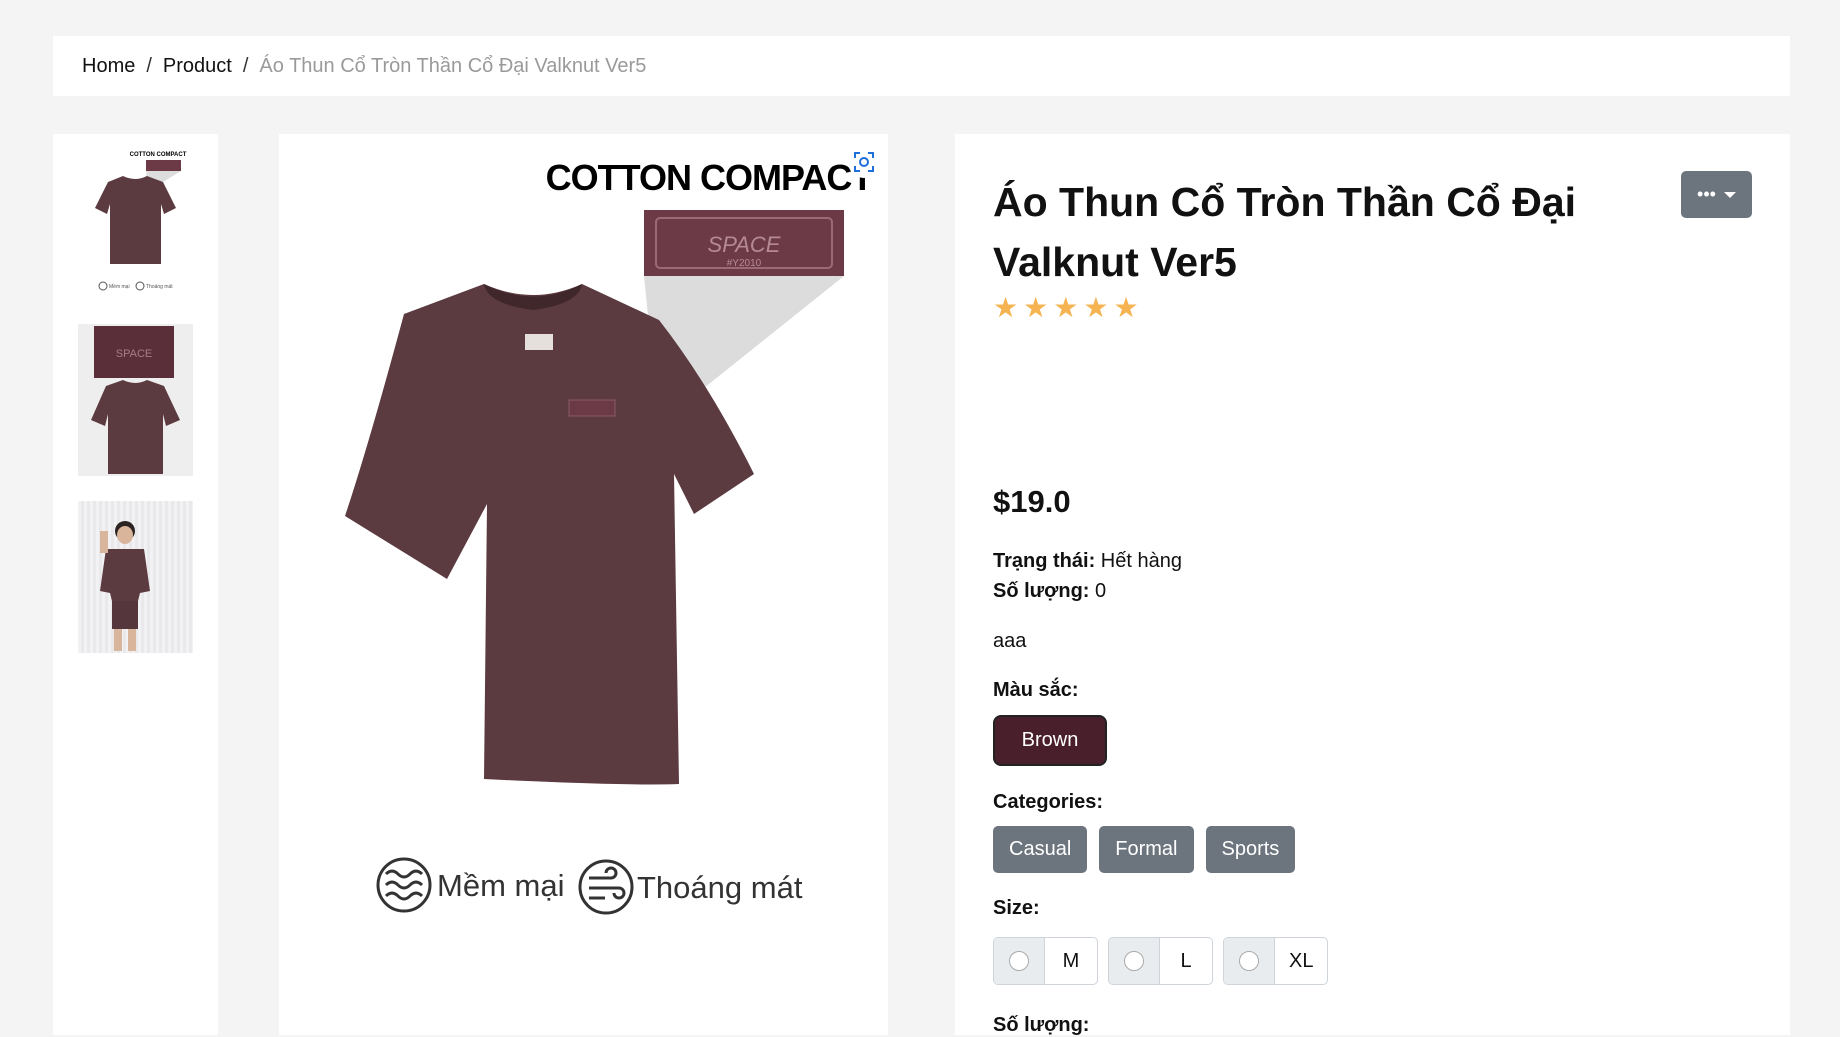  I want to click on stock-quantity: Số lượng: 0, so click(1049, 591).